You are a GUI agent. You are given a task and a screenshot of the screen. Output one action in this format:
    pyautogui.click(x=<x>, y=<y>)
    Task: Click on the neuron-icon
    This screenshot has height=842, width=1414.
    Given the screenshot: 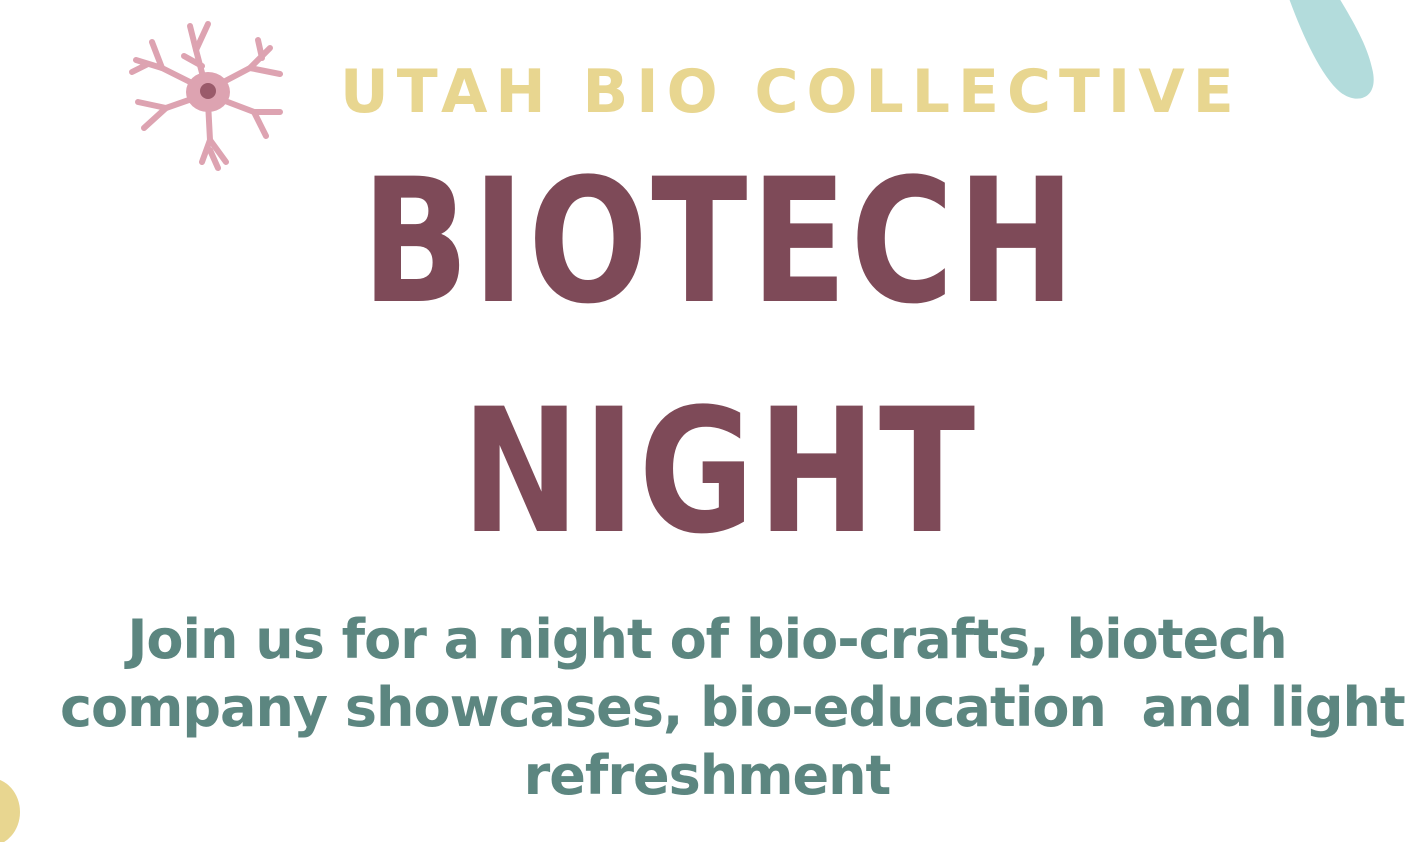 What is the action you would take?
    pyautogui.click(x=206, y=96)
    